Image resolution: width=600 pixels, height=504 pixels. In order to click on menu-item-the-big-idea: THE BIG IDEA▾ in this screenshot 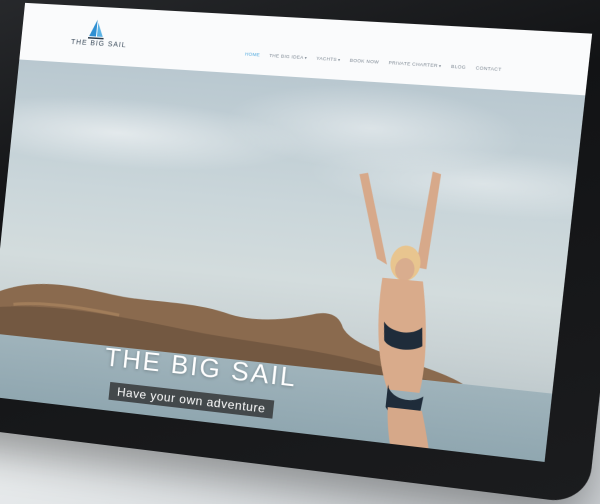, I will do `click(288, 56)`.